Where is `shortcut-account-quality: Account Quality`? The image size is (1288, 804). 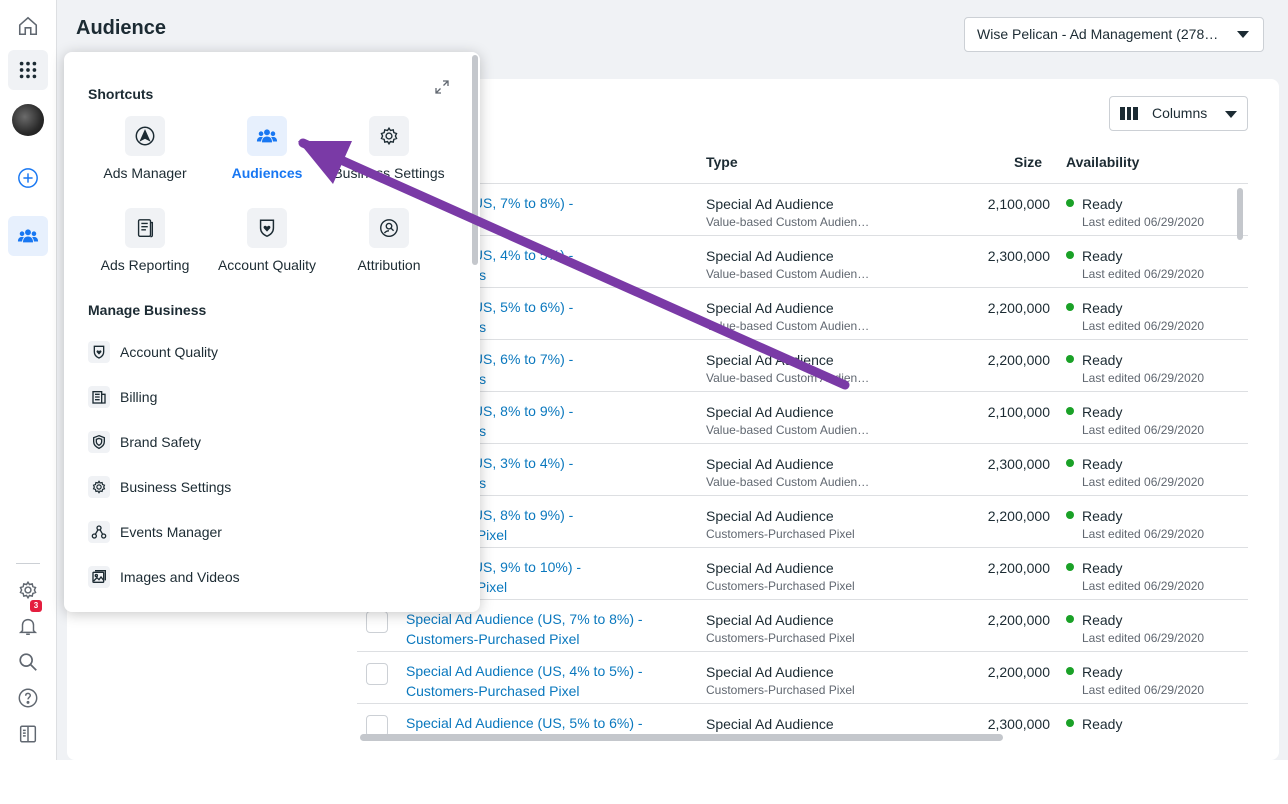 shortcut-account-quality: Account Quality is located at coordinates (267, 240).